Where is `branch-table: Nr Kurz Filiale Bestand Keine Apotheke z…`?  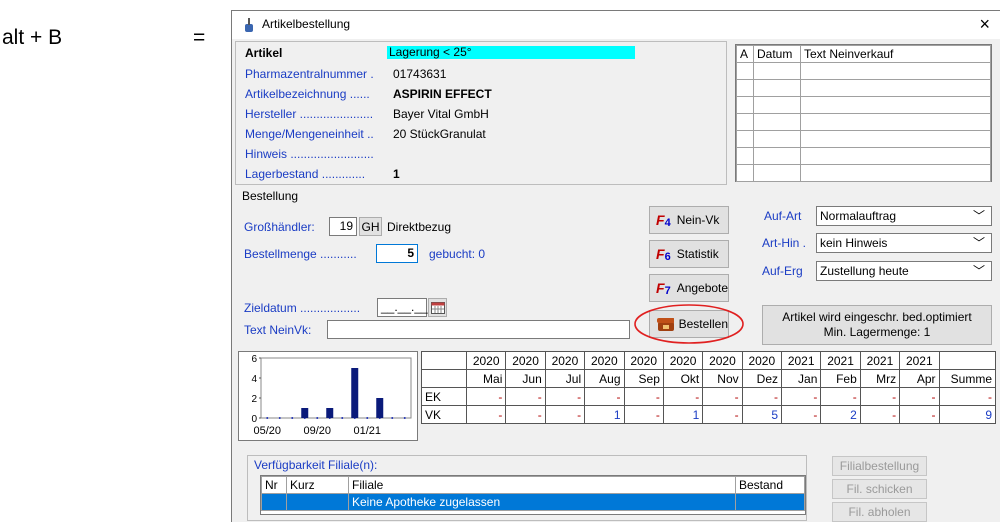 branch-table: Nr Kurz Filiale Bestand Keine Apotheke z… is located at coordinates (533, 495).